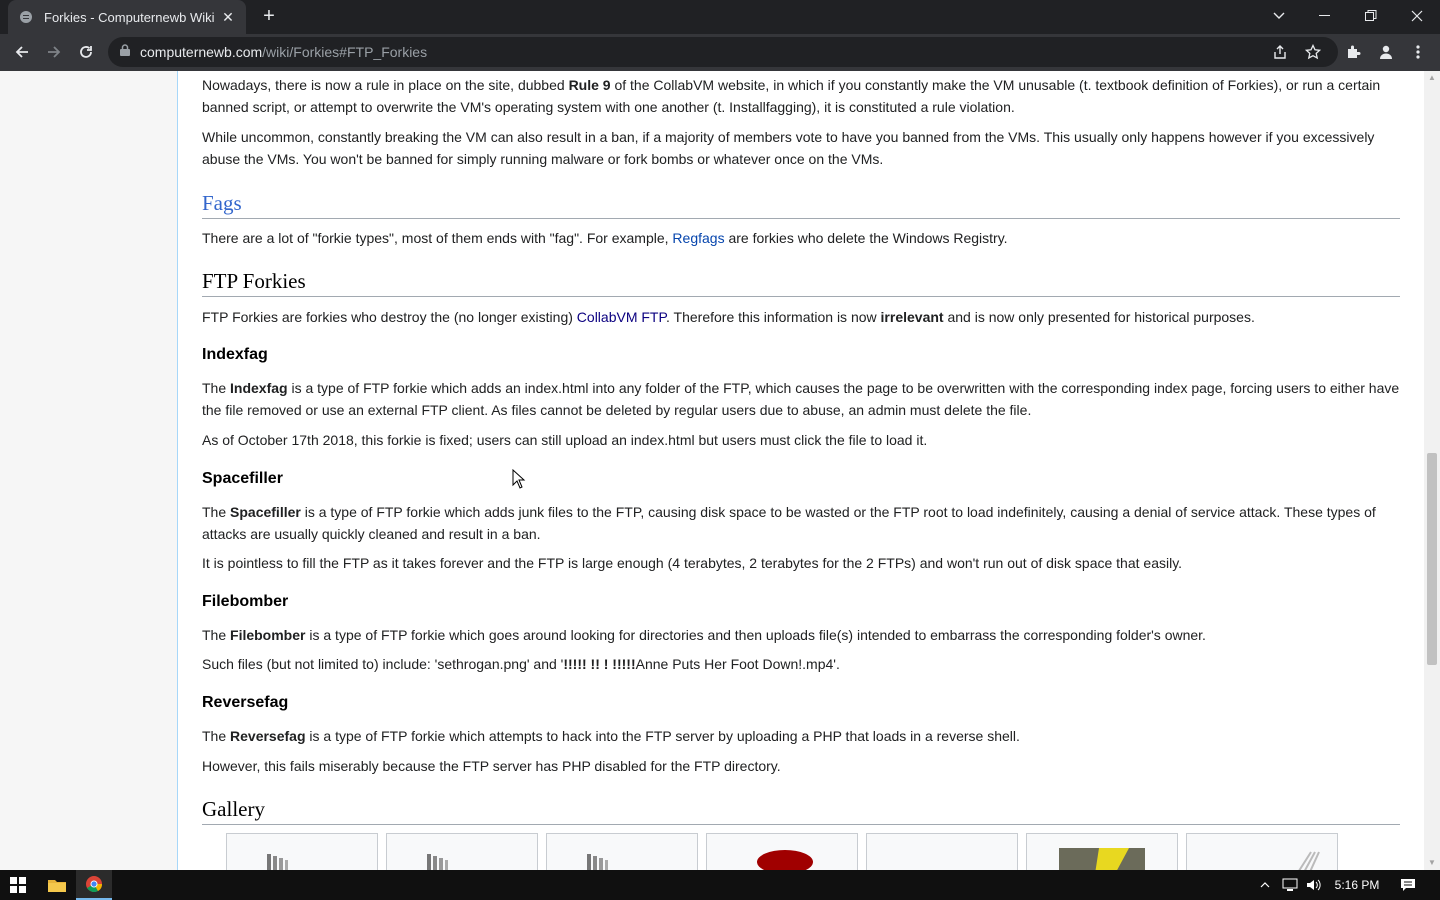 Image resolution: width=1440 pixels, height=900 pixels. Describe the element at coordinates (1417, 16) in the screenshot. I see `close-window-button` at that location.